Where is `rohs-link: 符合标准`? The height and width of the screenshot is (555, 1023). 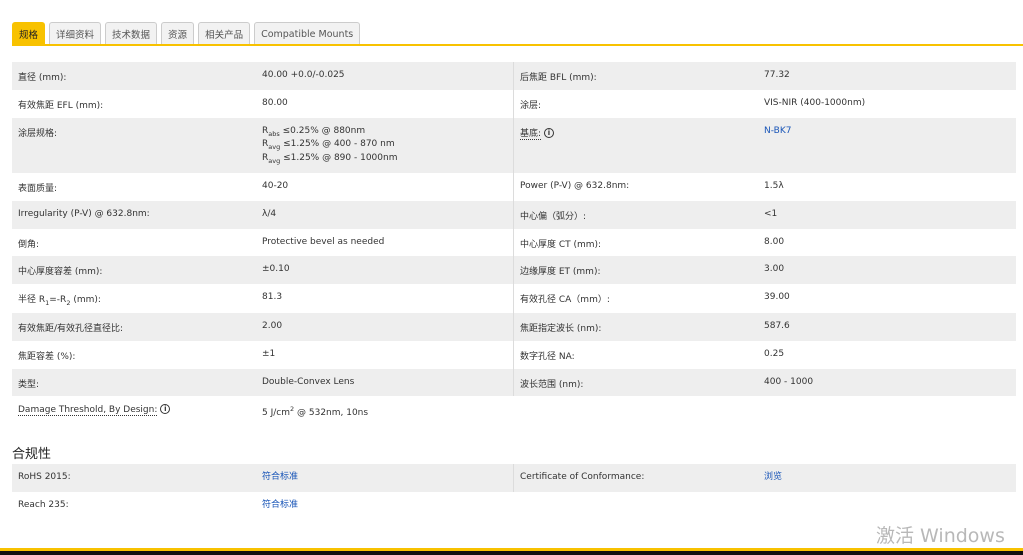
rohs-link: 符合标准 is located at coordinates (387, 479).